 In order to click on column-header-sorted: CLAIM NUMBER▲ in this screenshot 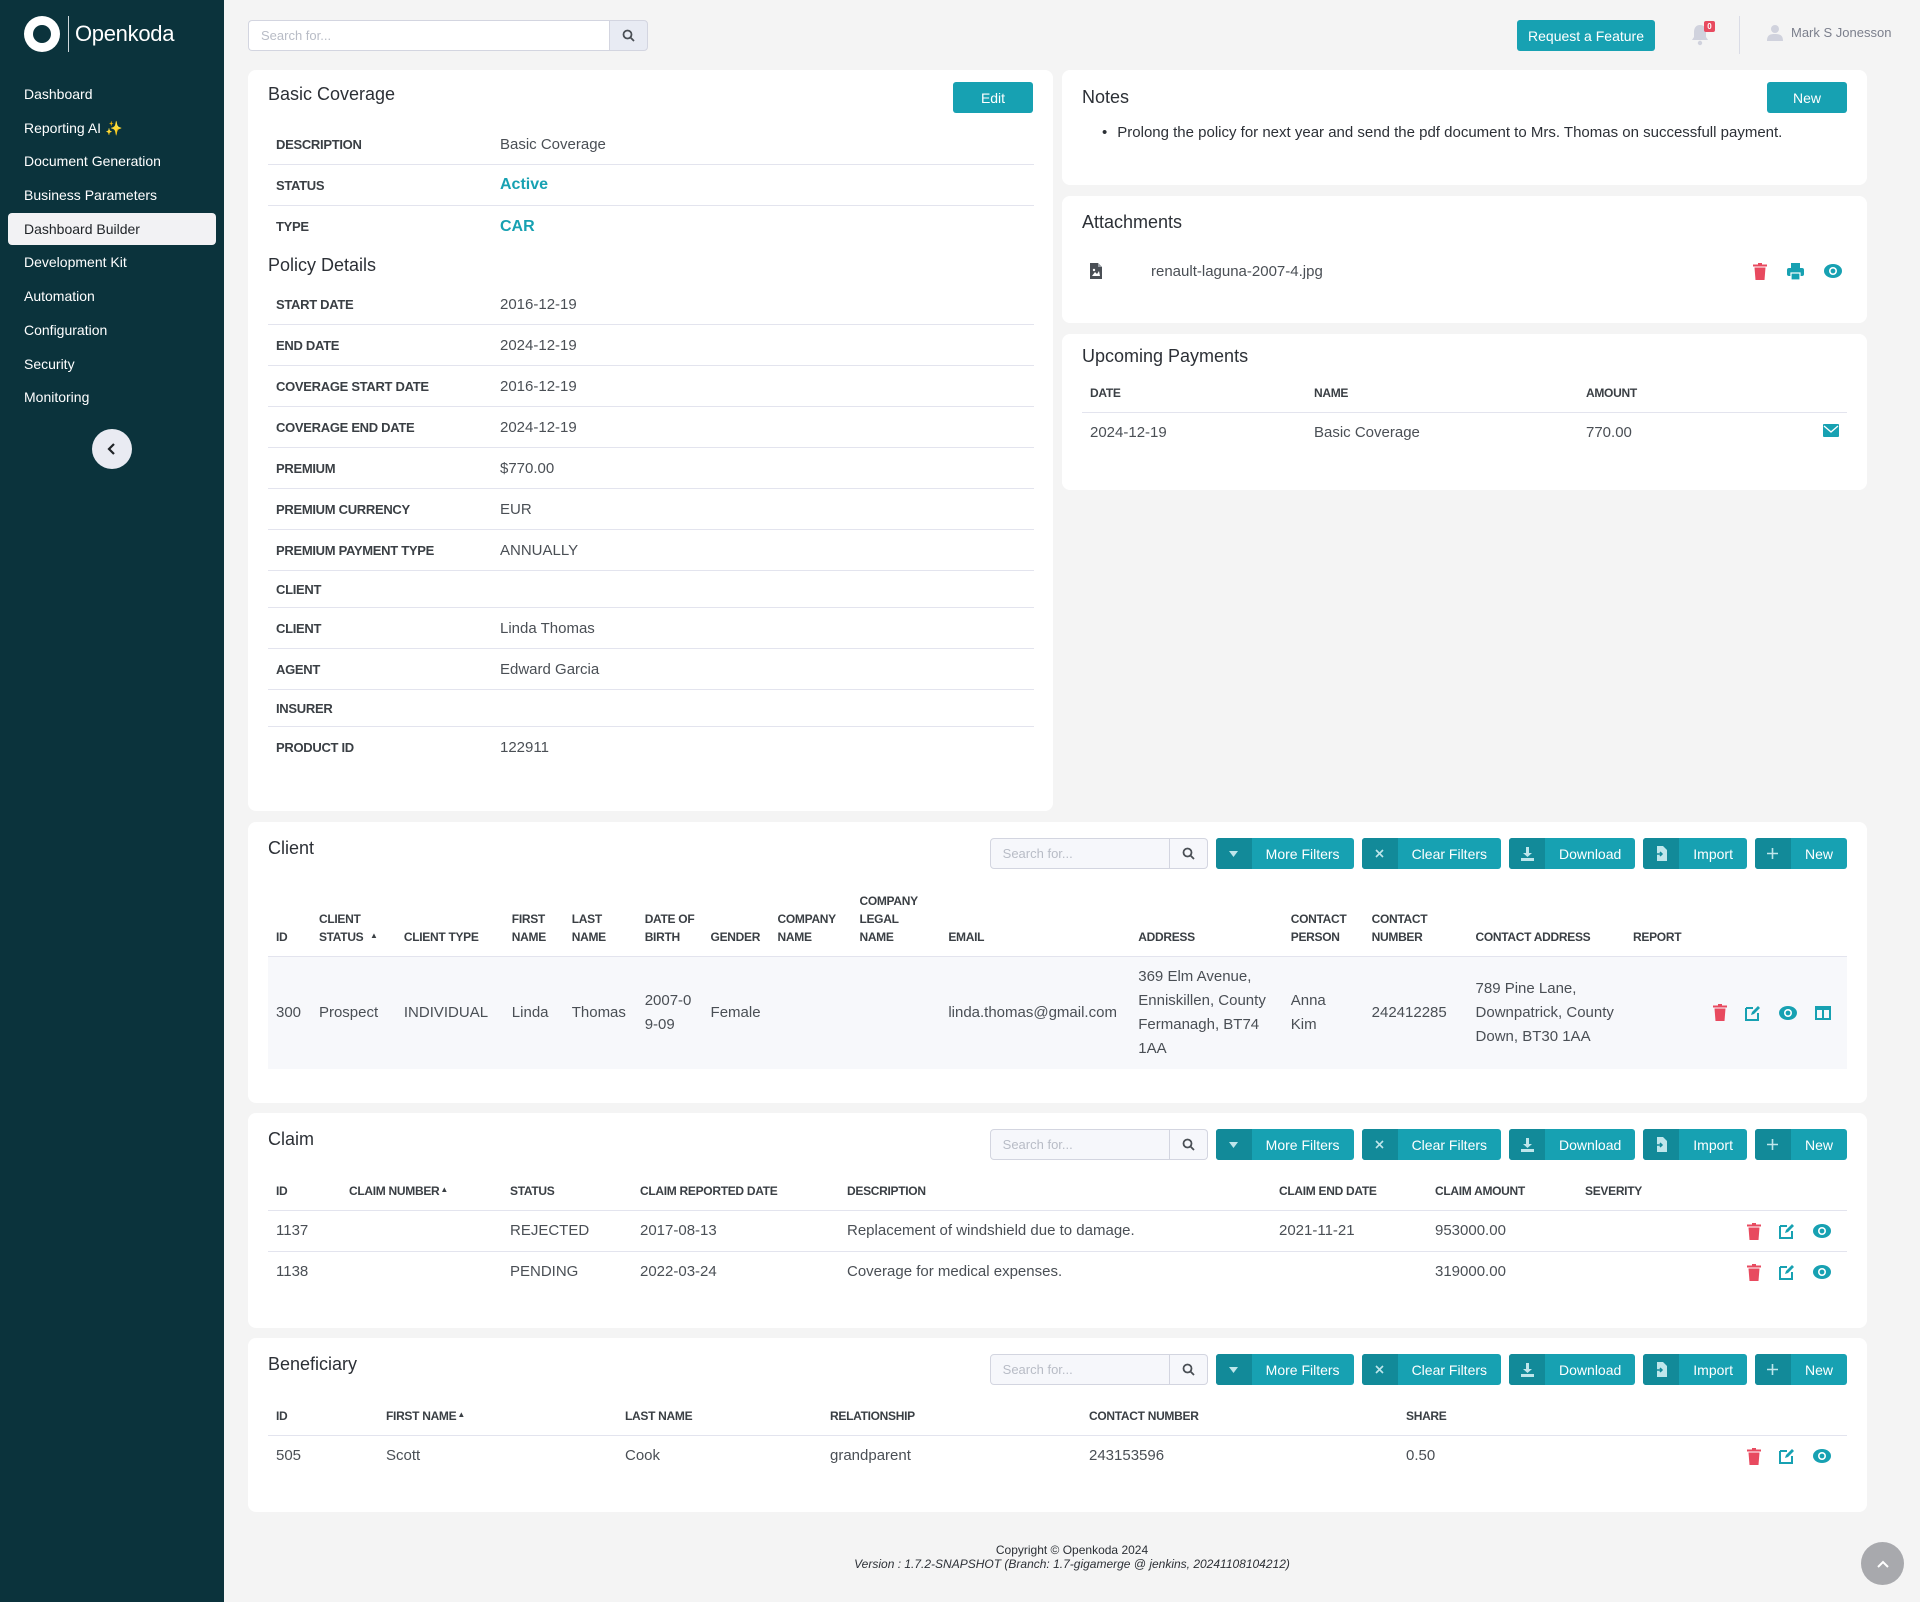, I will do `click(421, 1196)`.